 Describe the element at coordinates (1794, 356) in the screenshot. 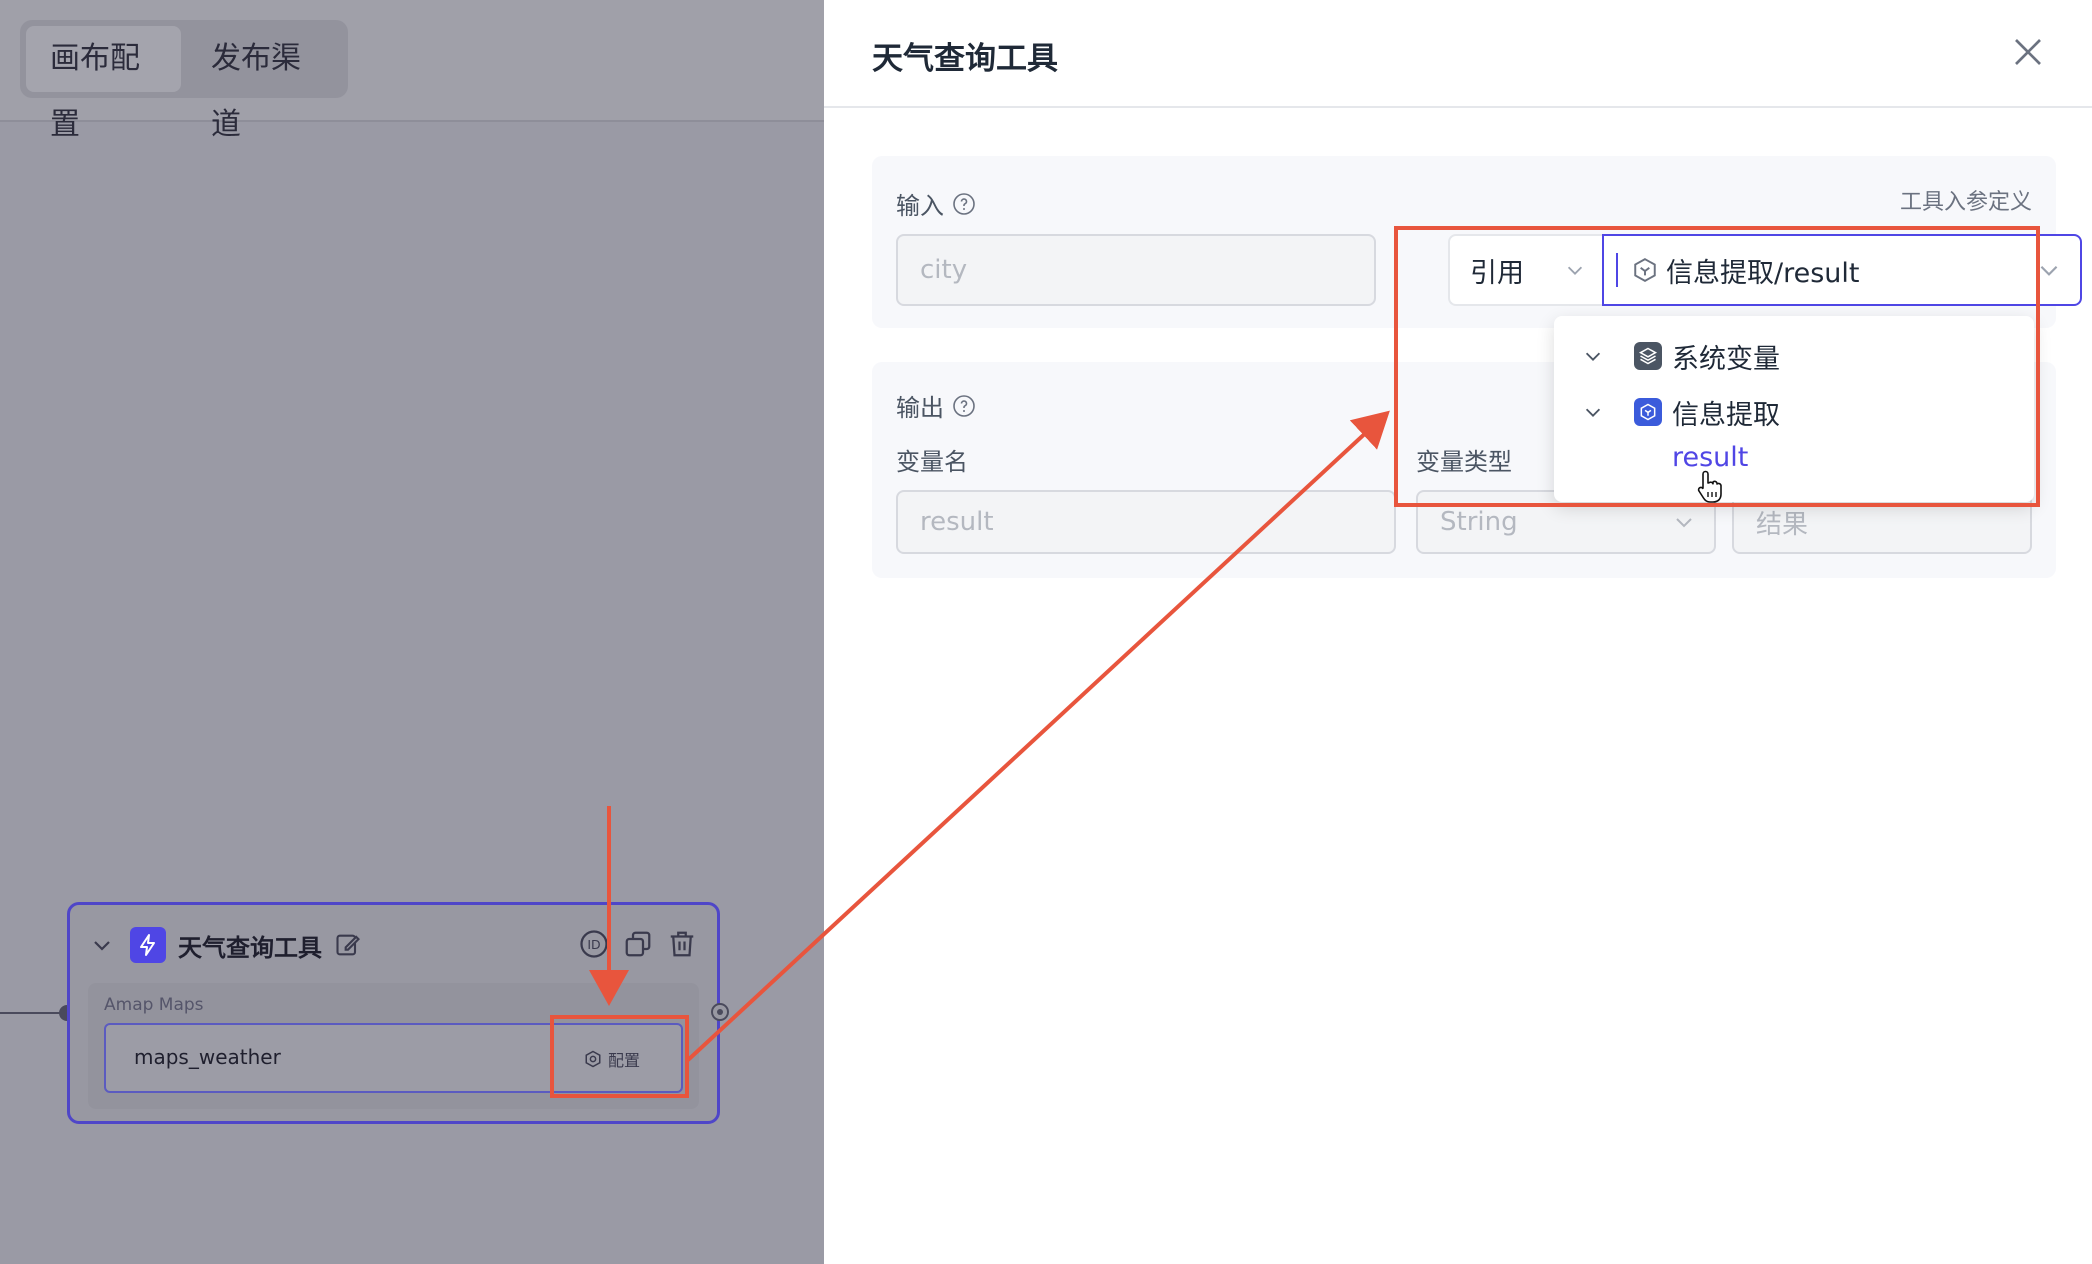

I see `tree-group-system-vars: 系统变量` at that location.